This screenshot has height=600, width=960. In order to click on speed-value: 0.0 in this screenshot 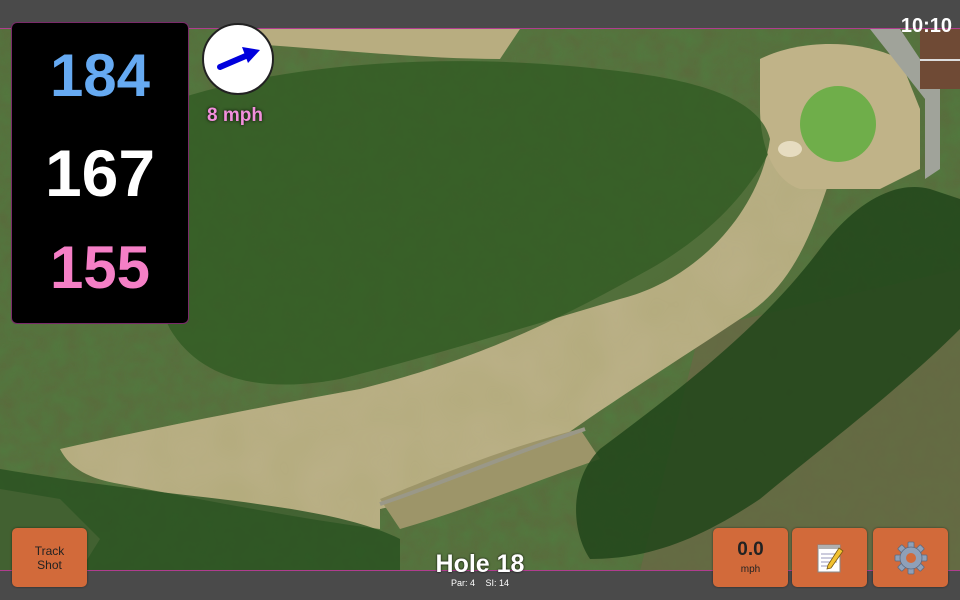, I will do `click(750, 549)`.